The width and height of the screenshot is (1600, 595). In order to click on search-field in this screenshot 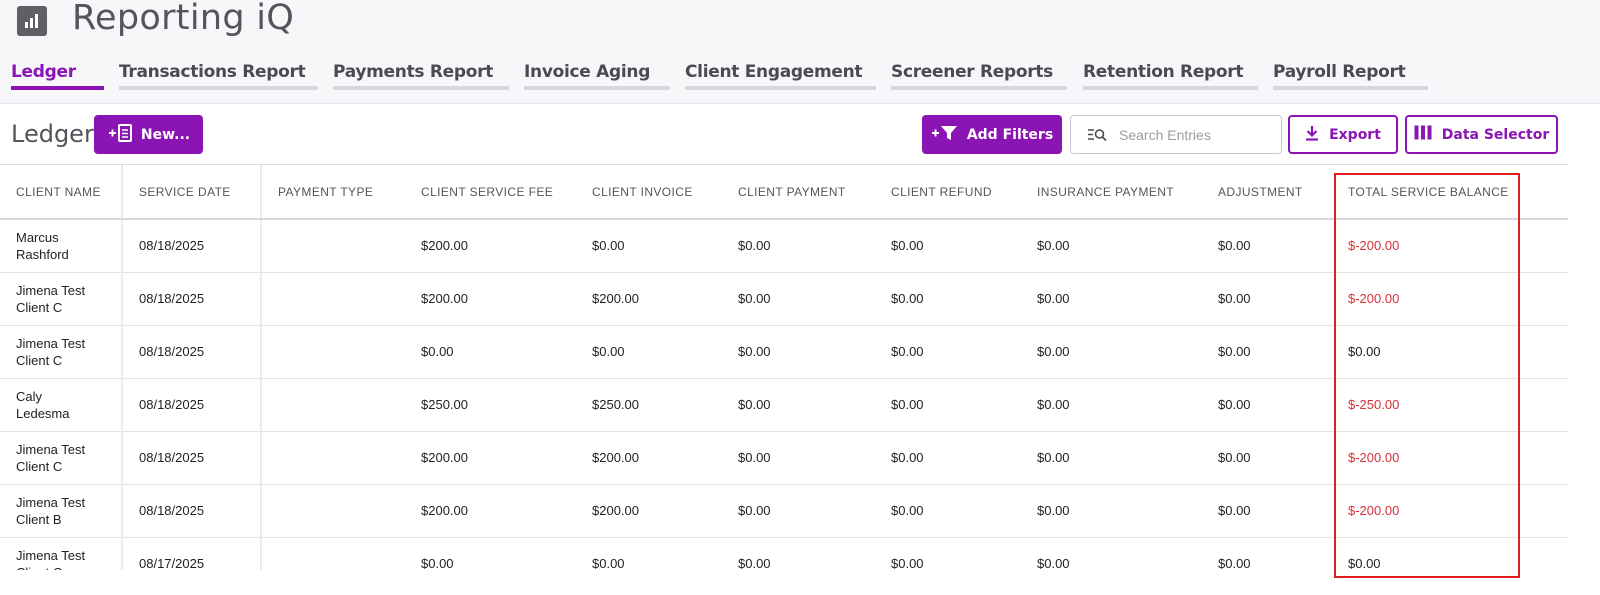, I will do `click(1176, 134)`.